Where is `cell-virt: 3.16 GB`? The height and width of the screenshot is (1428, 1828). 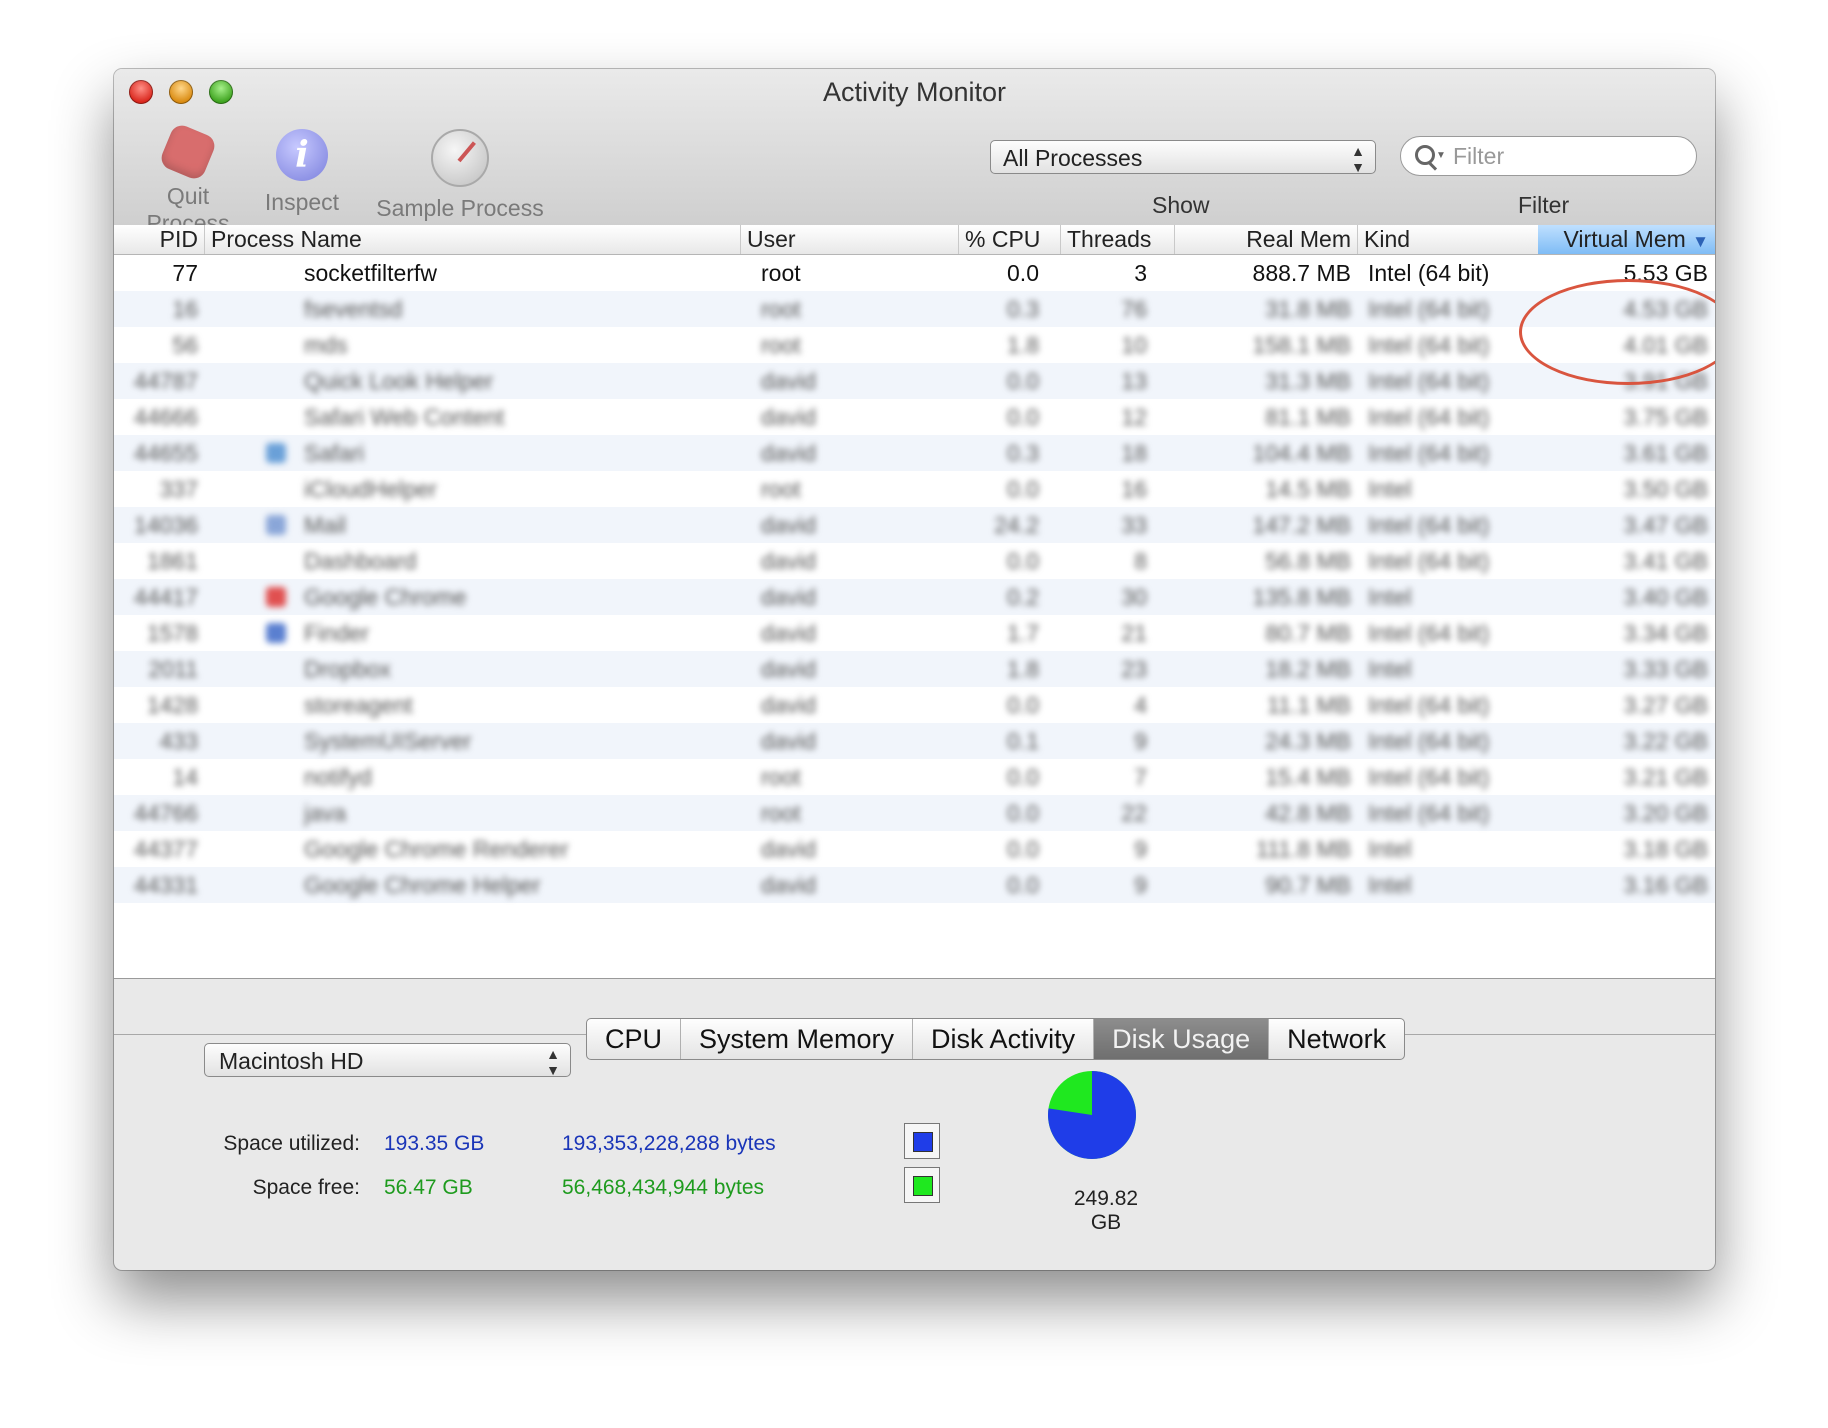
cell-virt: 3.16 GB is located at coordinates (1665, 885).